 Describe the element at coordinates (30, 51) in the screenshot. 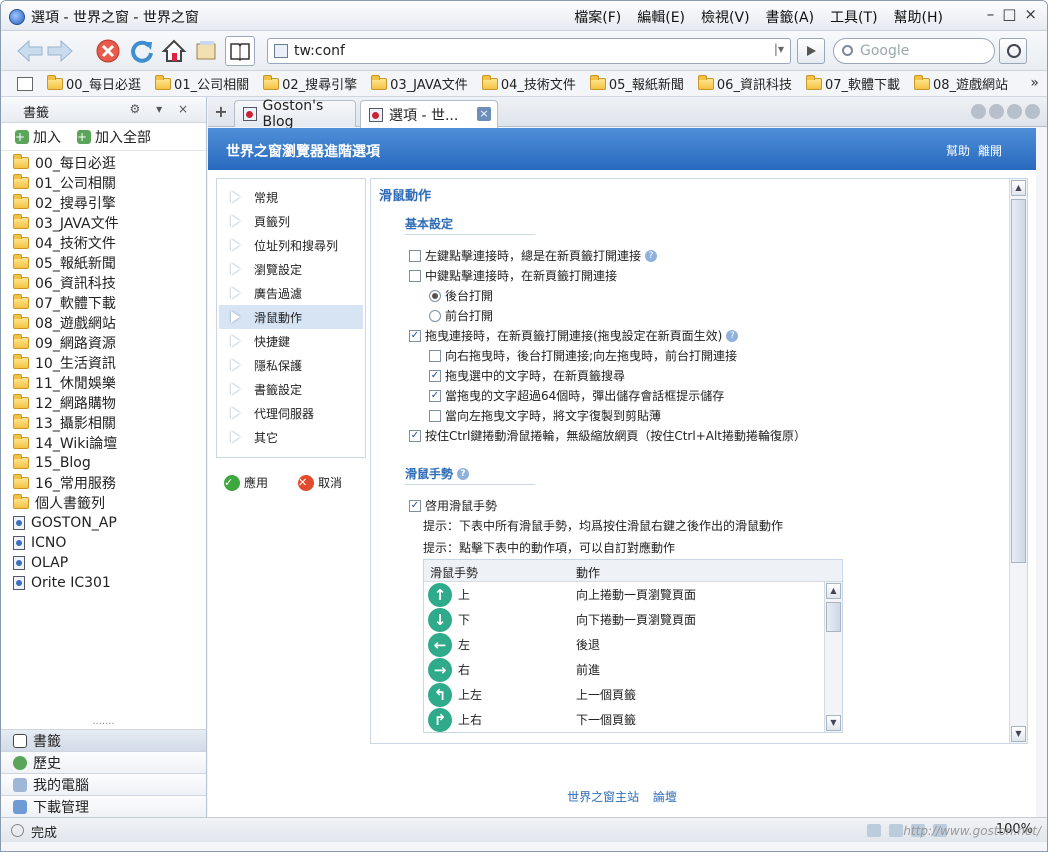

I see `back-button` at that location.